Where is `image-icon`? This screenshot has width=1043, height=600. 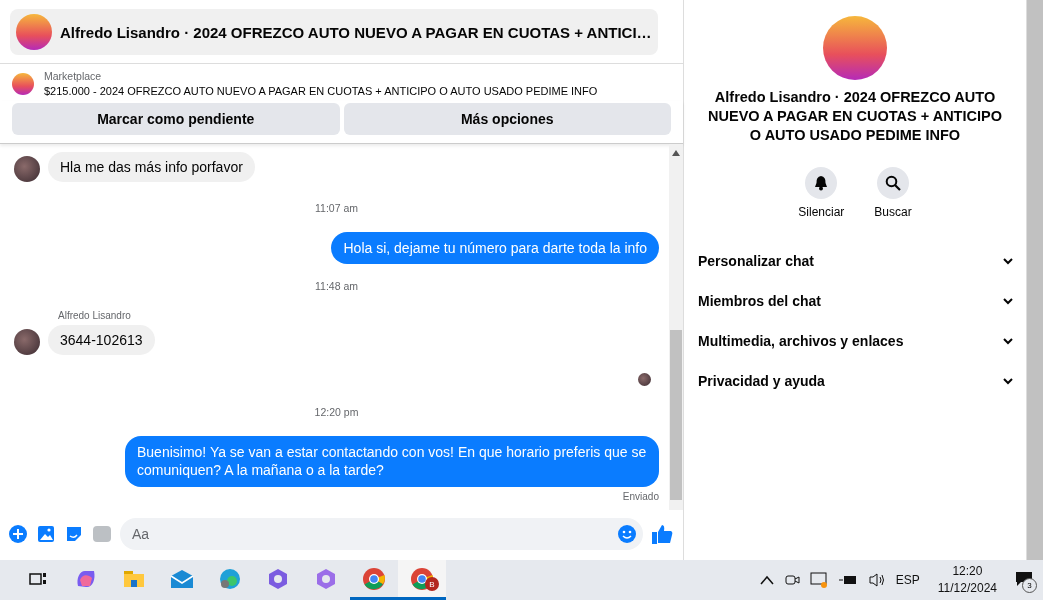 image-icon is located at coordinates (46, 534).